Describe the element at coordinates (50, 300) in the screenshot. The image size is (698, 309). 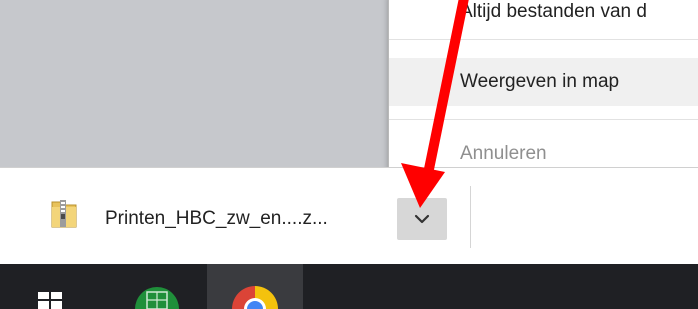
I see `windows-start-icon` at that location.